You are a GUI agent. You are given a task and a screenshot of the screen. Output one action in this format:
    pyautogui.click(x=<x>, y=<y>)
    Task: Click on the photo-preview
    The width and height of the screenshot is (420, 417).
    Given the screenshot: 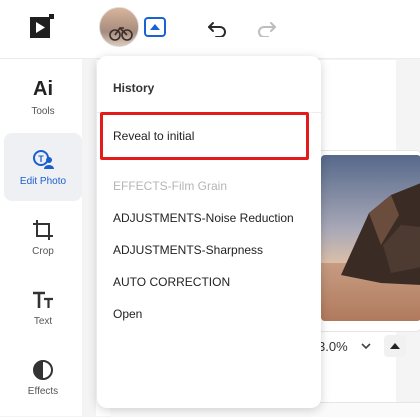 What is the action you would take?
    pyautogui.click(x=370, y=238)
    